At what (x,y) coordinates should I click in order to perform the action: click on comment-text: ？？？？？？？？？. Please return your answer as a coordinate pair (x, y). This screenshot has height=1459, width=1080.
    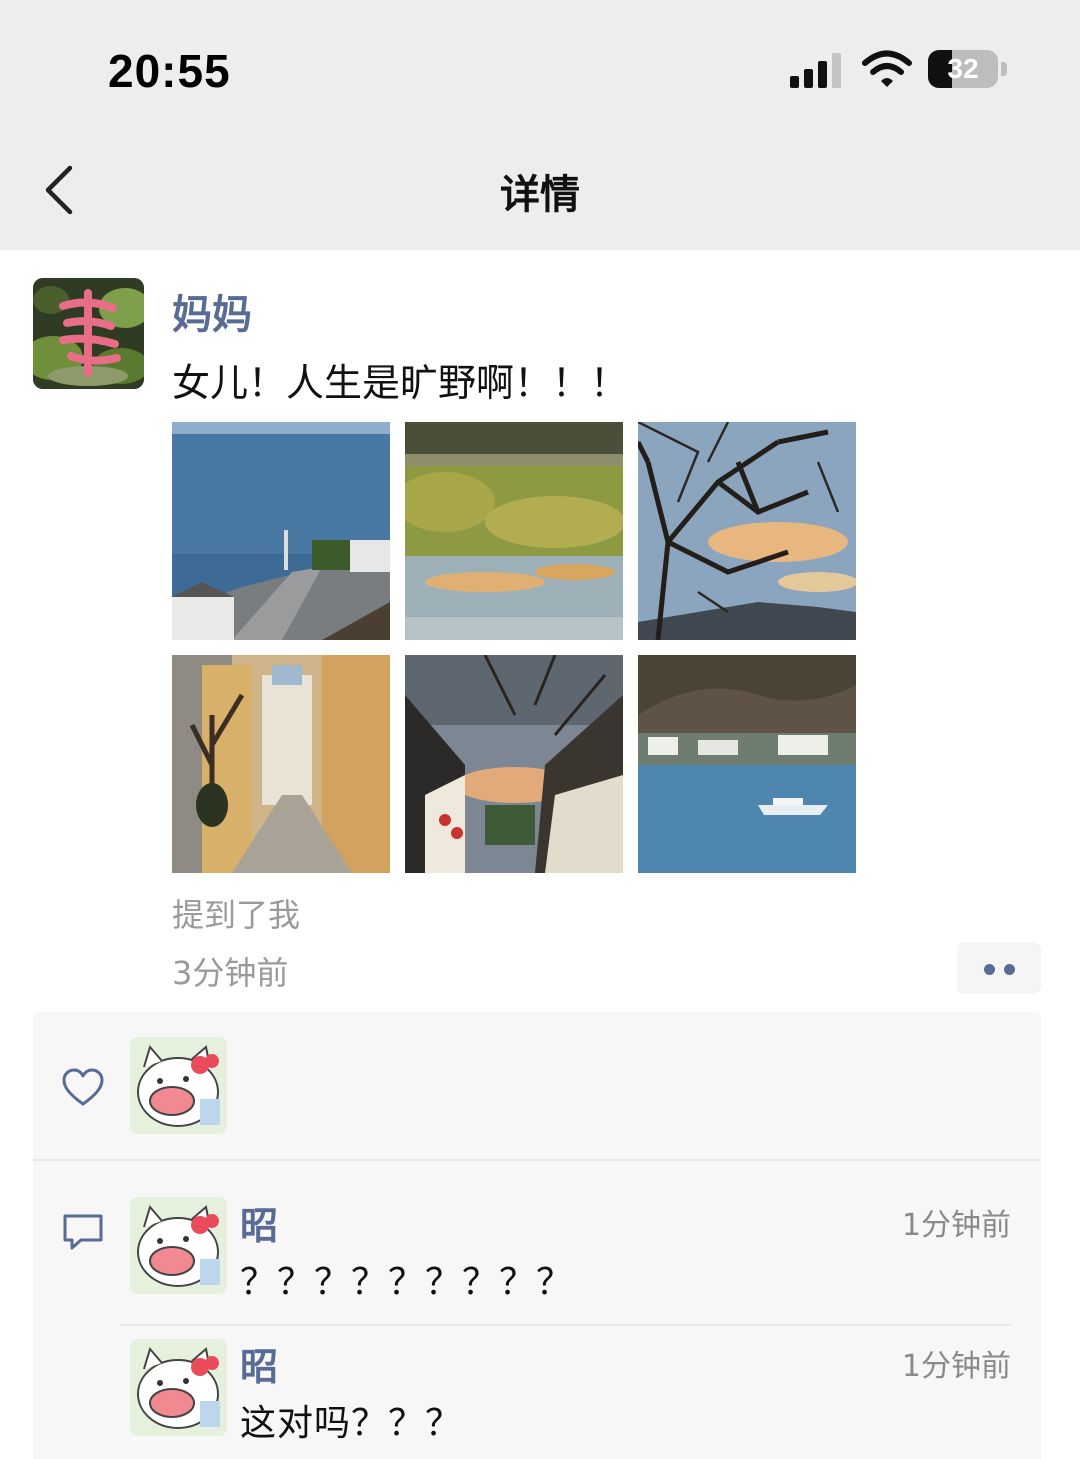
    Looking at the image, I should click on (406, 1279).